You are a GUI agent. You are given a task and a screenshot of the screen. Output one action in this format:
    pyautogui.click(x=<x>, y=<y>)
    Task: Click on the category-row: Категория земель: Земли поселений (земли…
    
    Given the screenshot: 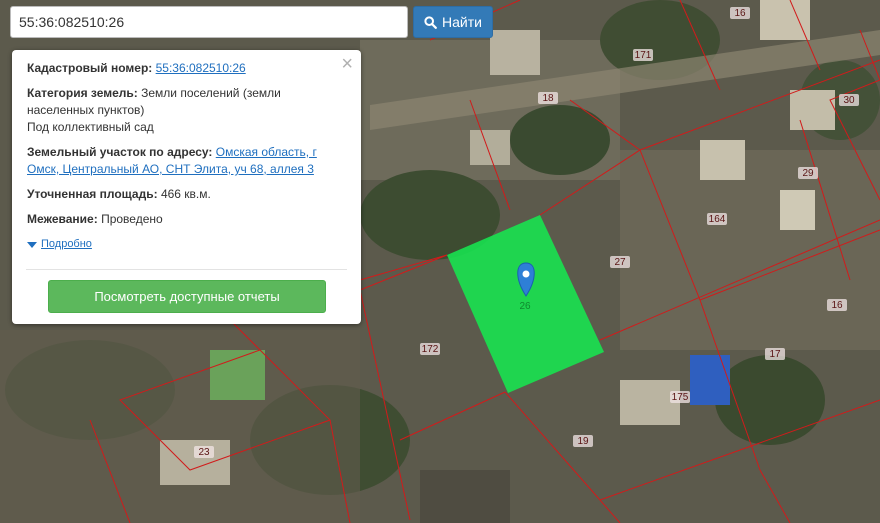 What is the action you would take?
    pyautogui.click(x=187, y=110)
    